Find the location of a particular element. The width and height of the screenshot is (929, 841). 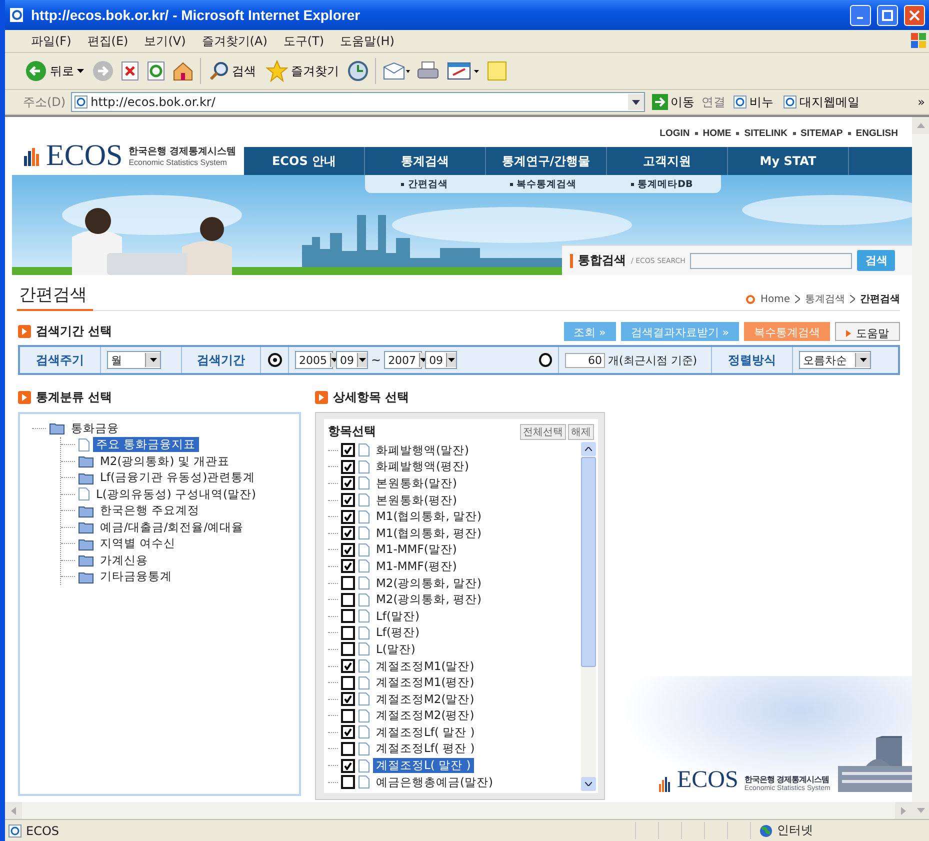

tree-item: Lf(금융기관 유동성)관련통계 is located at coordinates (177, 478).